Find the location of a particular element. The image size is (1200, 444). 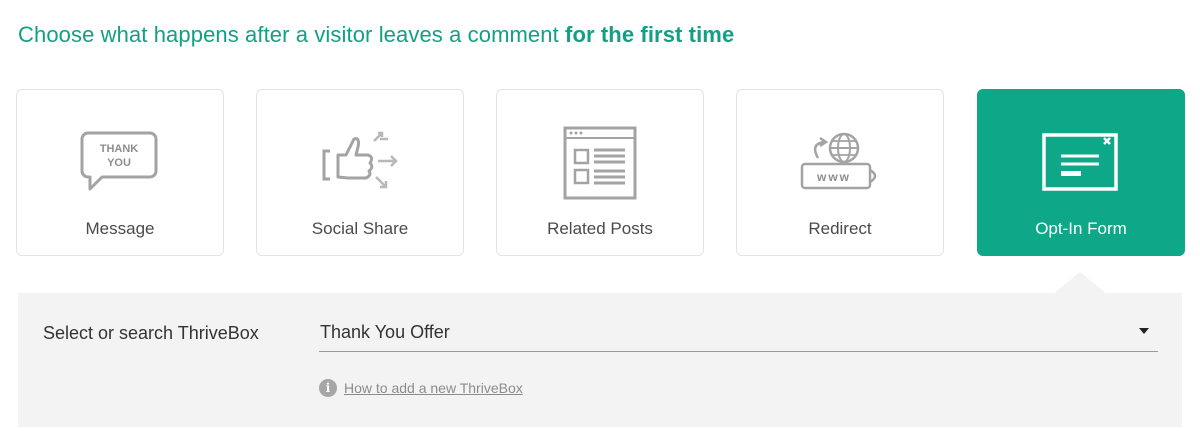

thrivebox-selected-value: Thank You Offer is located at coordinates (385, 332).